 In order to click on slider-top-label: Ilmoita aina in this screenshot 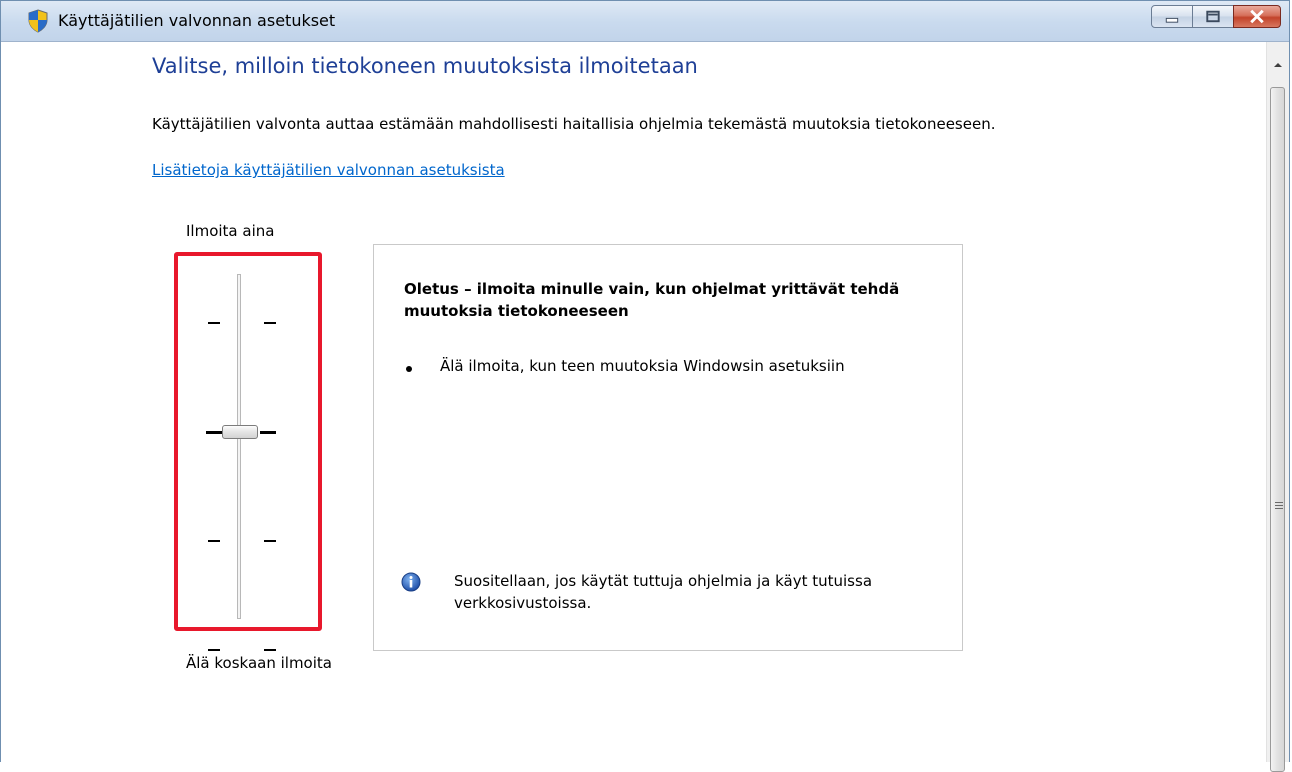, I will do `click(230, 231)`.